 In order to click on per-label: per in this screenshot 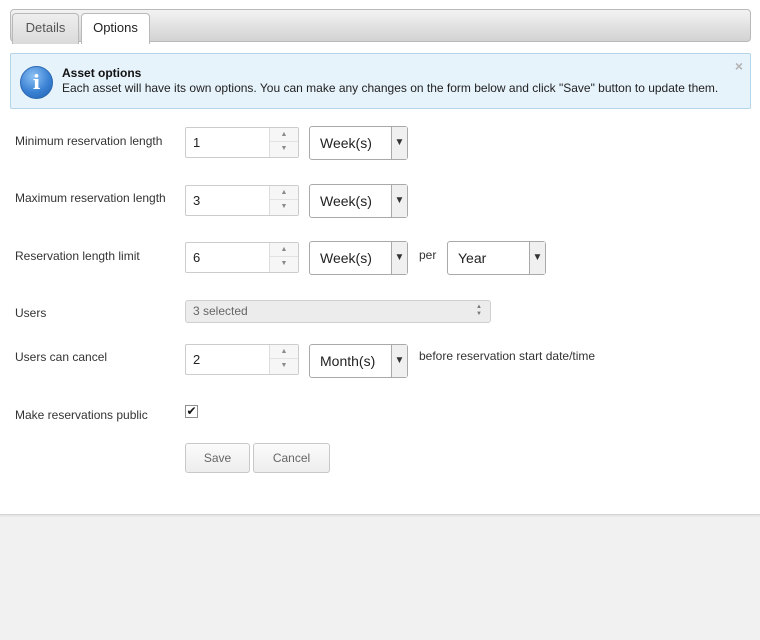, I will do `click(428, 255)`.